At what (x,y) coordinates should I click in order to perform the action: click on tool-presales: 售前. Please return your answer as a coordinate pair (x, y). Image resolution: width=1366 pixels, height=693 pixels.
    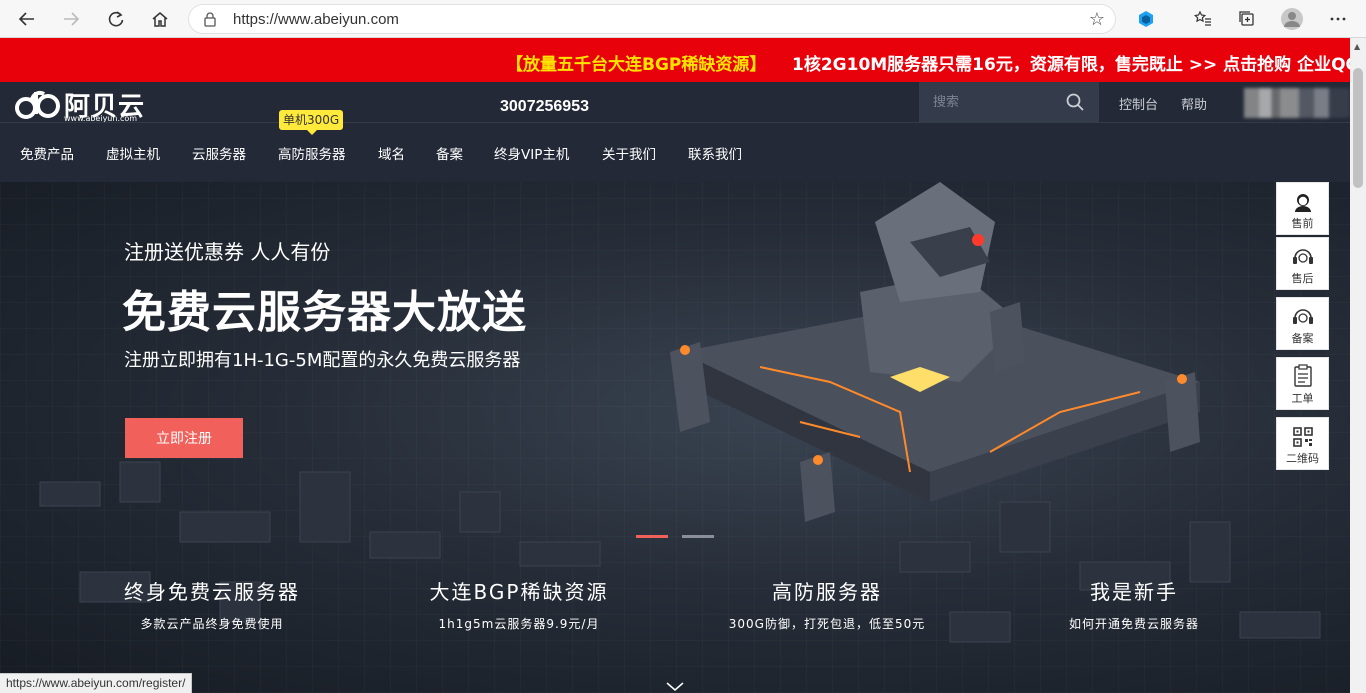
    Looking at the image, I should click on (1302, 208).